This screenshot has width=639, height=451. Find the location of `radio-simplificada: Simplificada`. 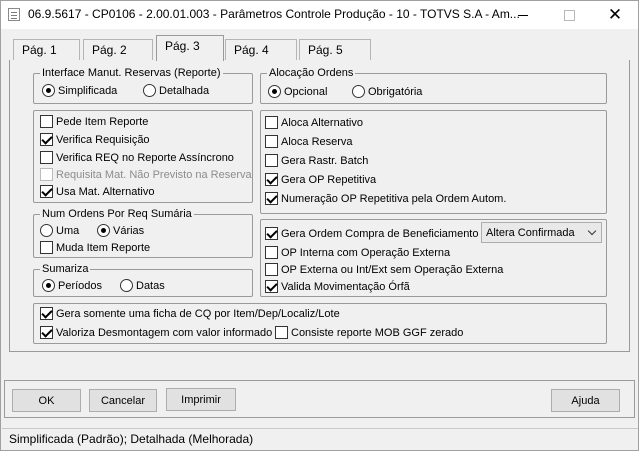

radio-simplificada: Simplificada is located at coordinates (79, 90).